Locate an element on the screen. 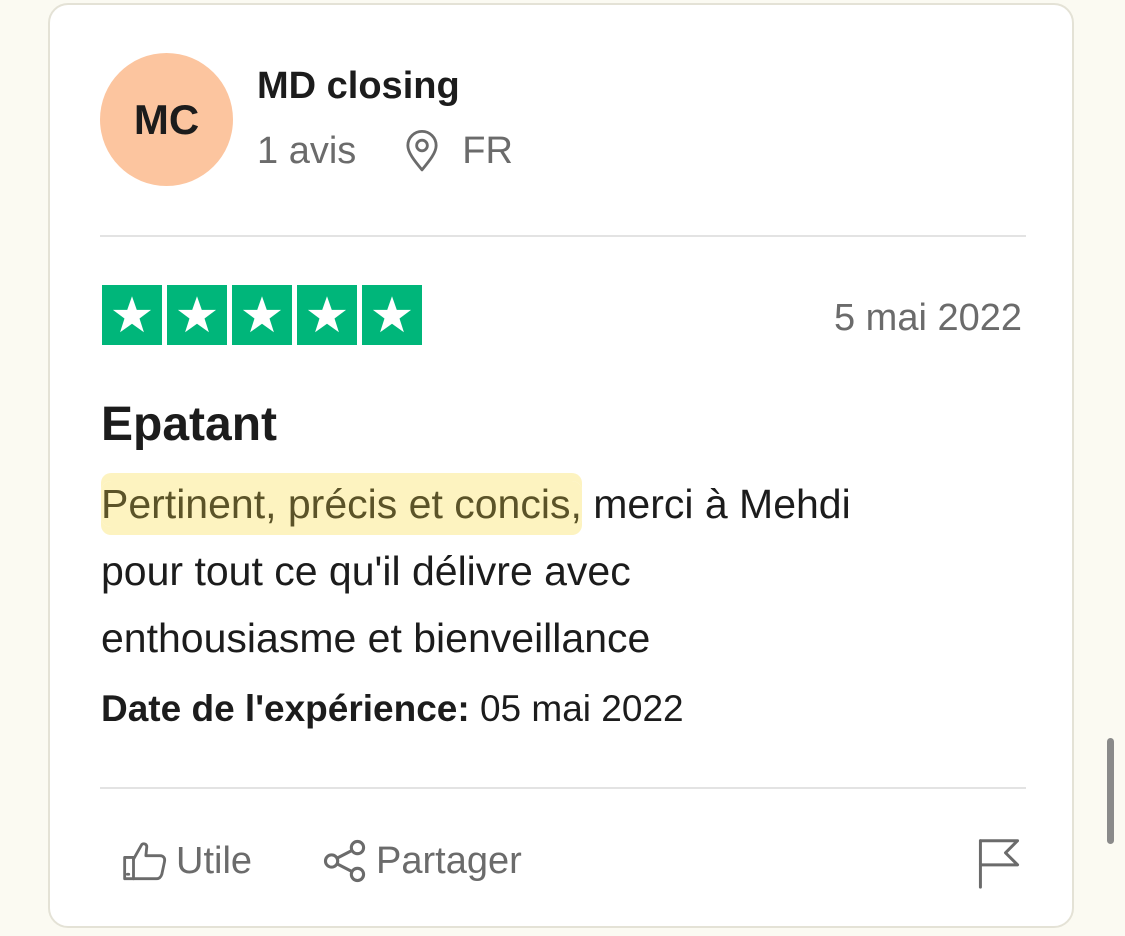 The image size is (1125, 936). flag-icon is located at coordinates (999, 864).